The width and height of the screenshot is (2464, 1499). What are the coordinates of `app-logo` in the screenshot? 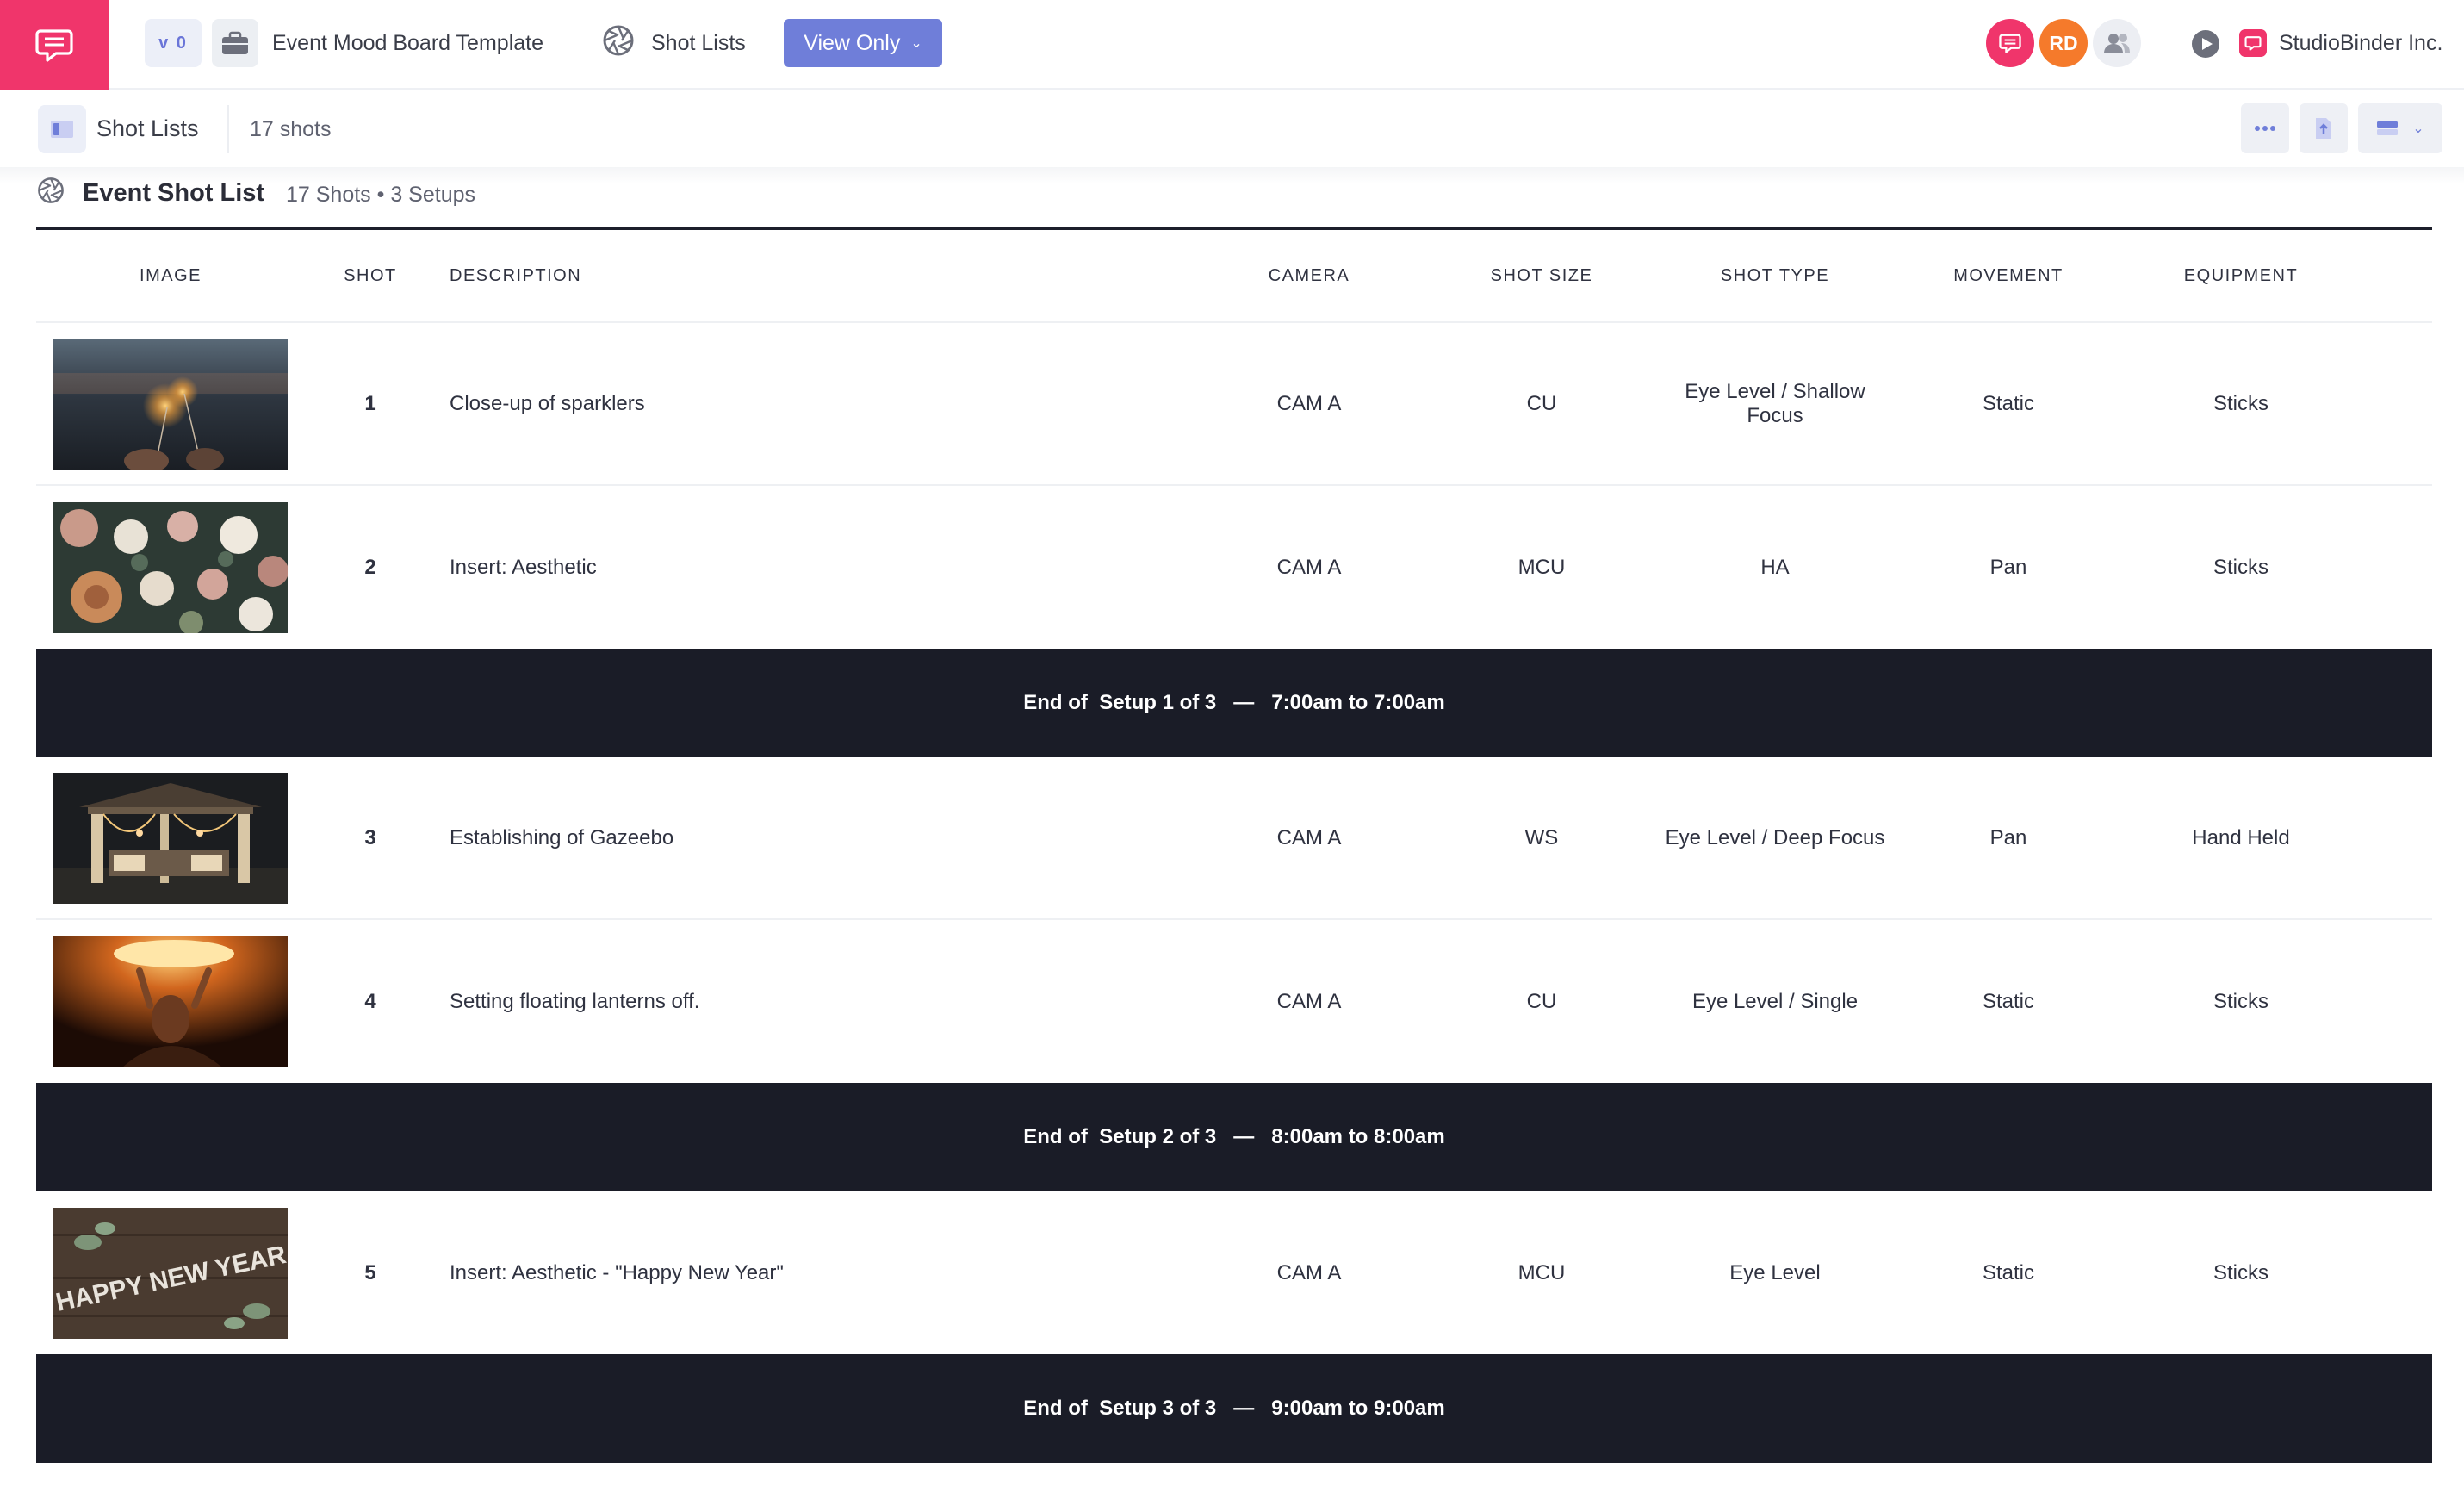 It's located at (54, 45).